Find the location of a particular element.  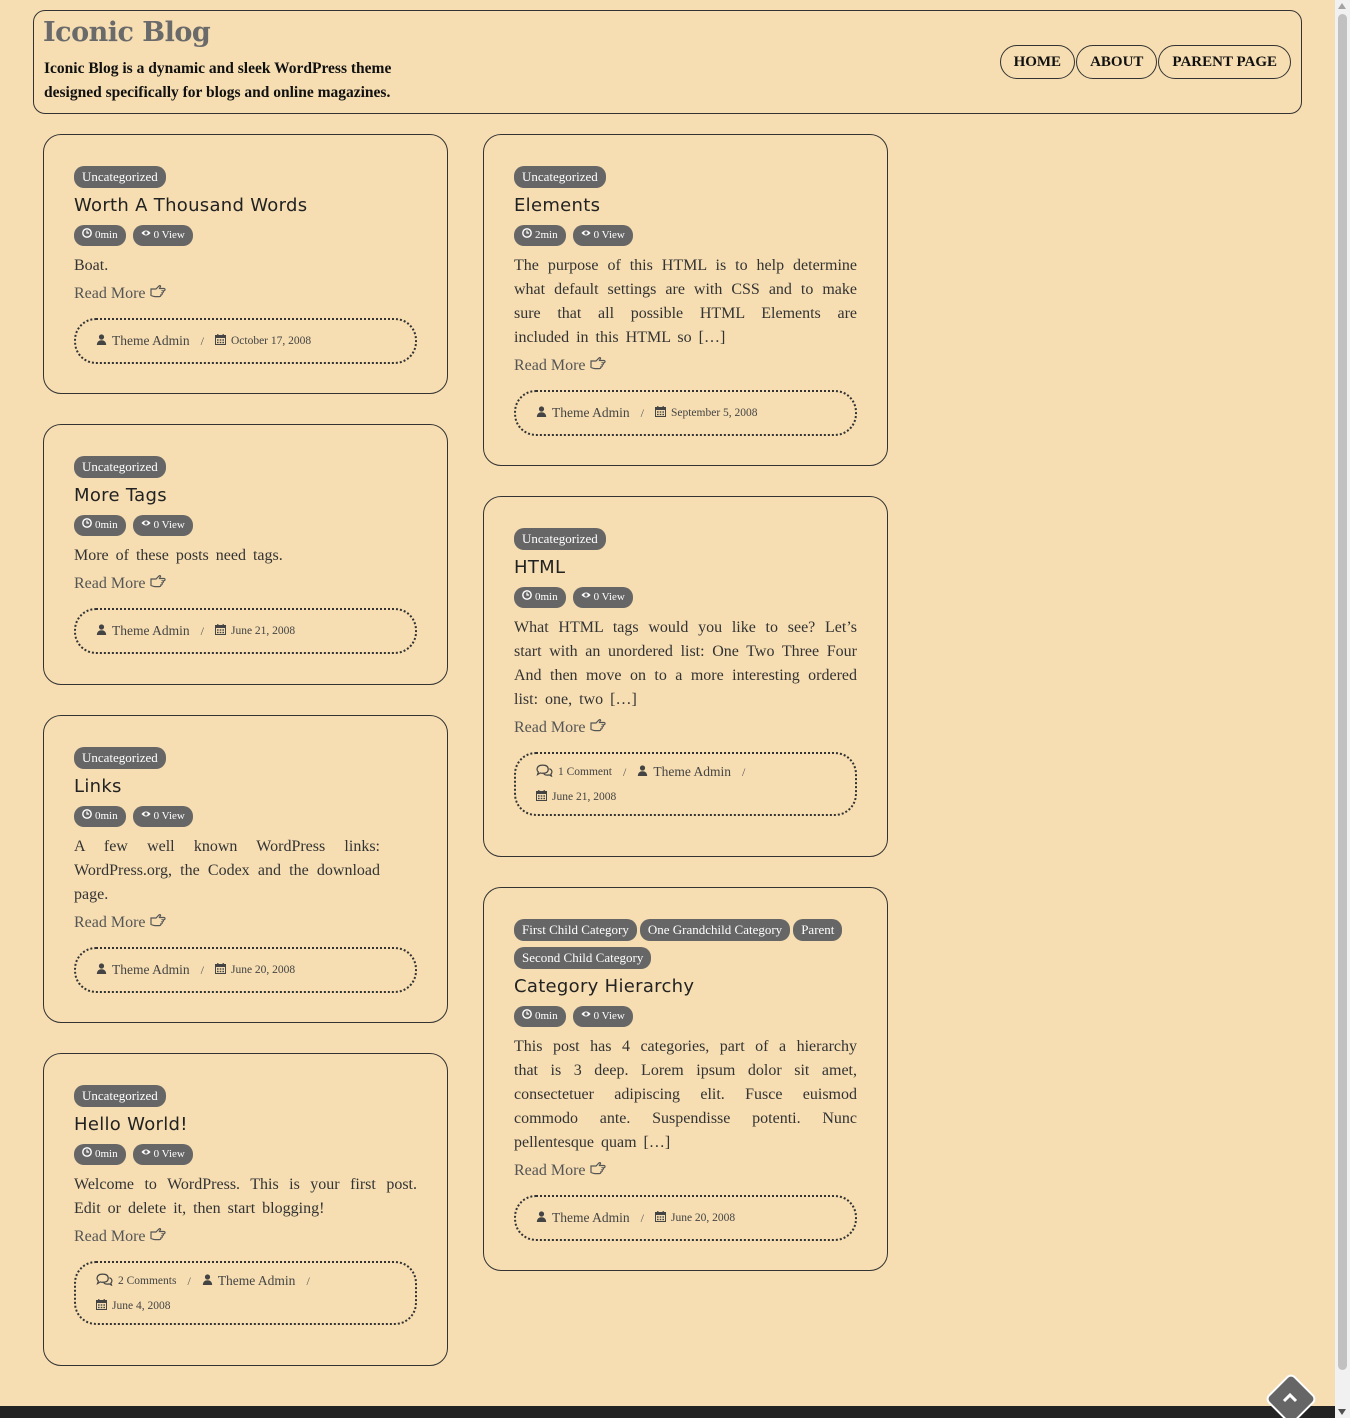

comments-icon is located at coordinates (104, 1281).